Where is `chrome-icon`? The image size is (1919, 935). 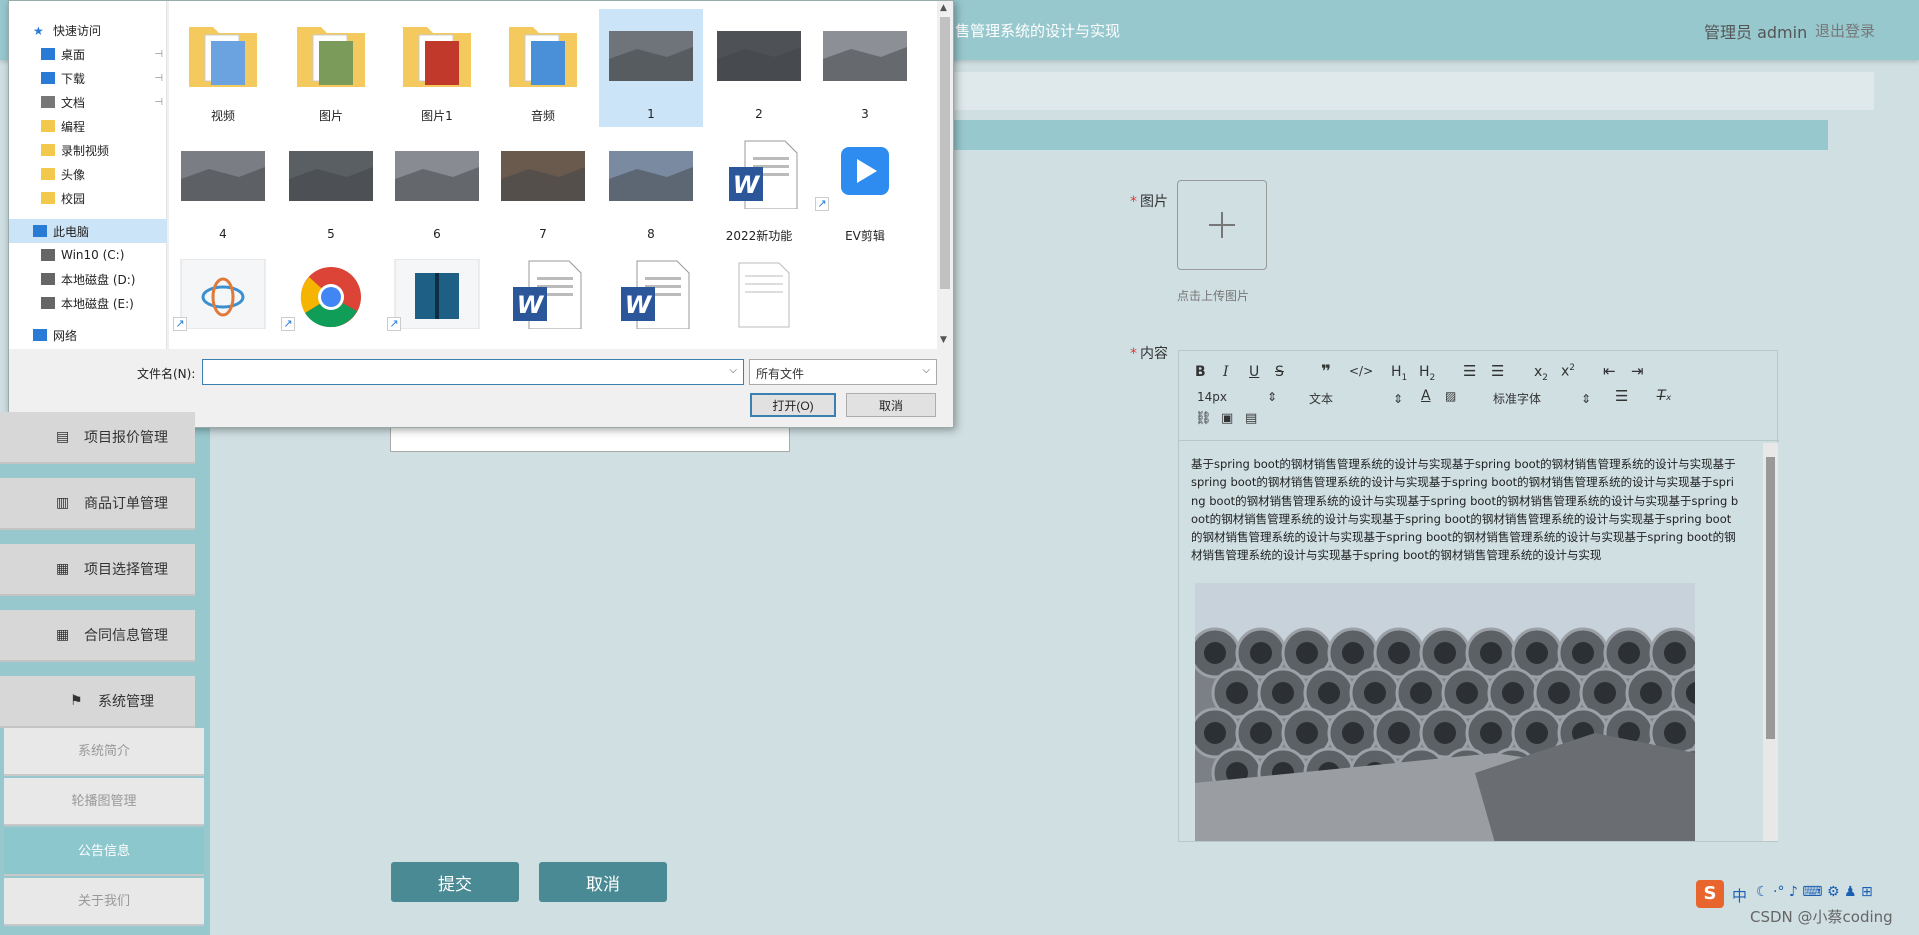 chrome-icon is located at coordinates (330, 297).